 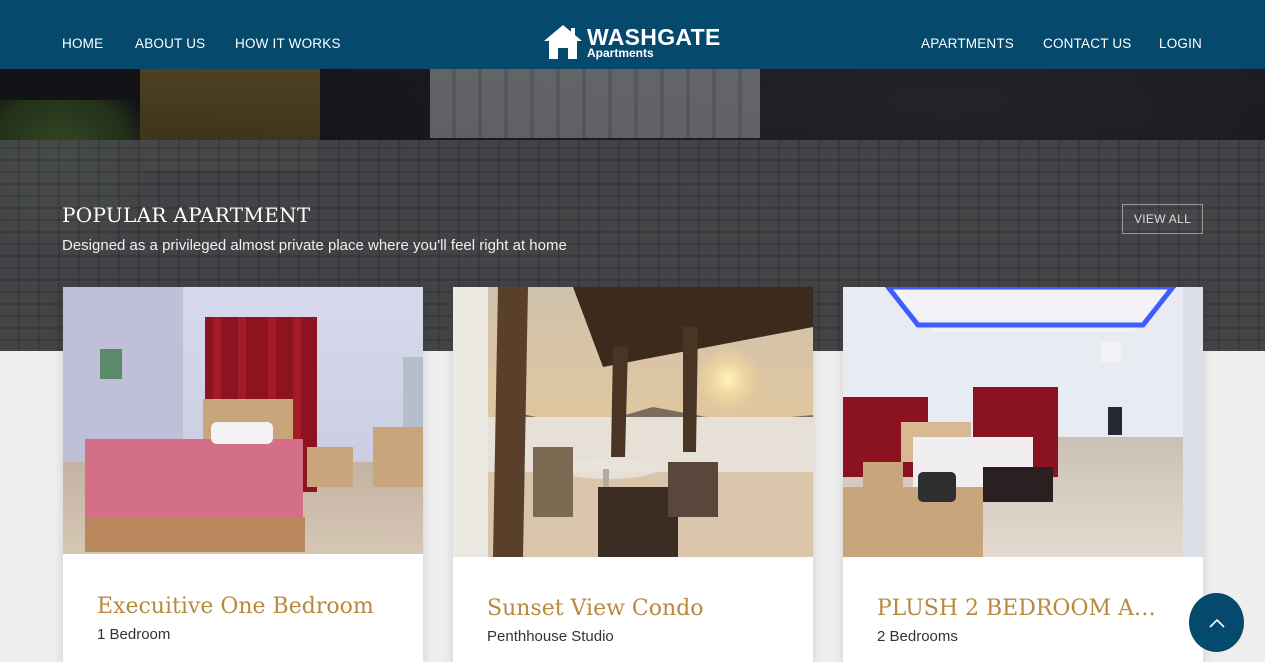 What do you see at coordinates (550, 636) in the screenshot?
I see `apartment-meta: Penthhouse Studio` at bounding box center [550, 636].